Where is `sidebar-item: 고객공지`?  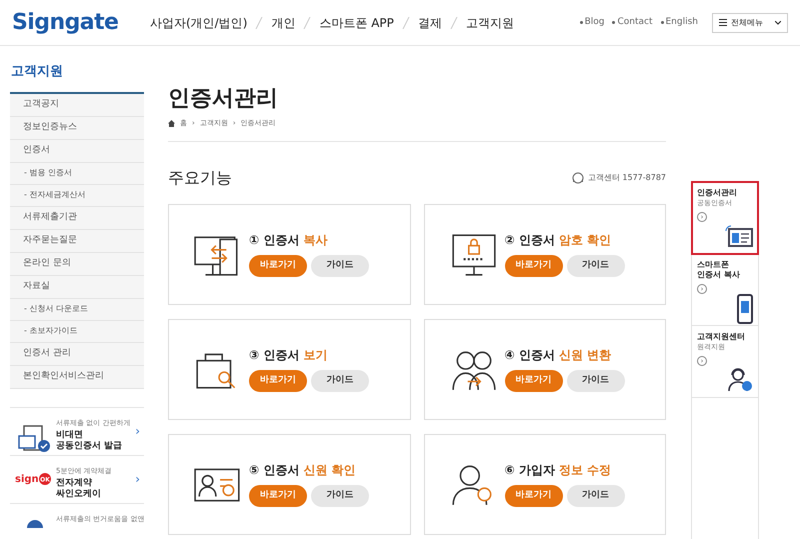 sidebar-item: 고객공지 is located at coordinates (77, 105).